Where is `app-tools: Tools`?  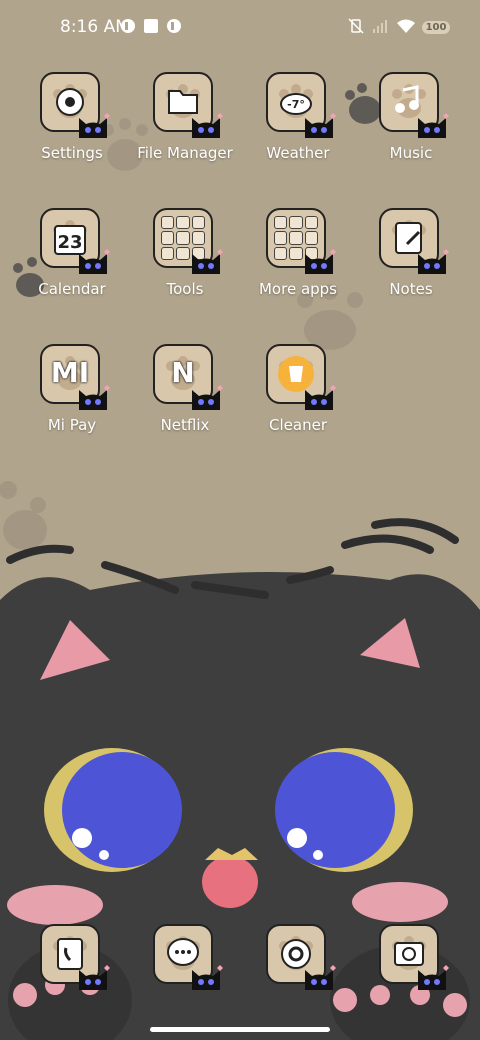
app-tools: Tools is located at coordinates (185, 262).